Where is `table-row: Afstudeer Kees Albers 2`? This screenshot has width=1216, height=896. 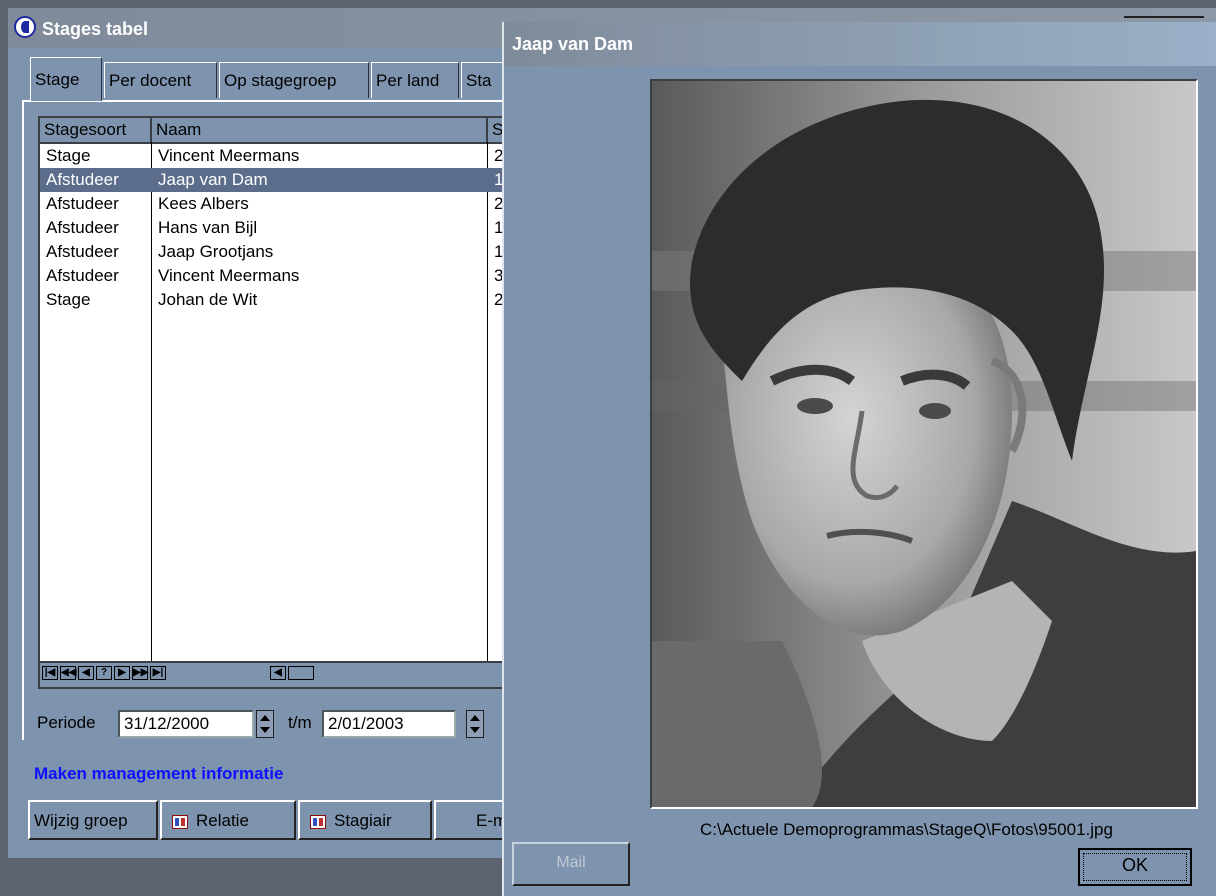
table-row: Afstudeer Kees Albers 2 is located at coordinates (273, 204).